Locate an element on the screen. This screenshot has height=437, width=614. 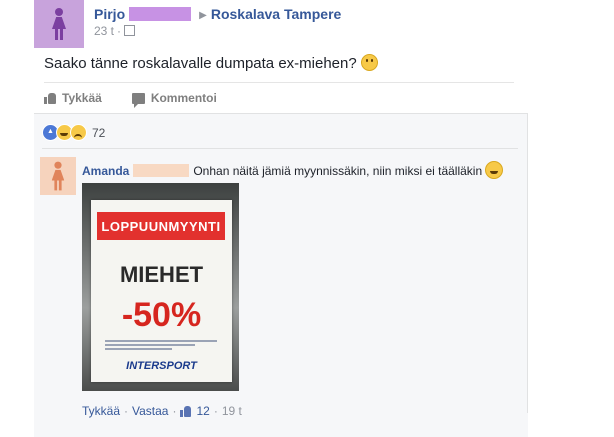
audience-icon is located at coordinates (130, 30).